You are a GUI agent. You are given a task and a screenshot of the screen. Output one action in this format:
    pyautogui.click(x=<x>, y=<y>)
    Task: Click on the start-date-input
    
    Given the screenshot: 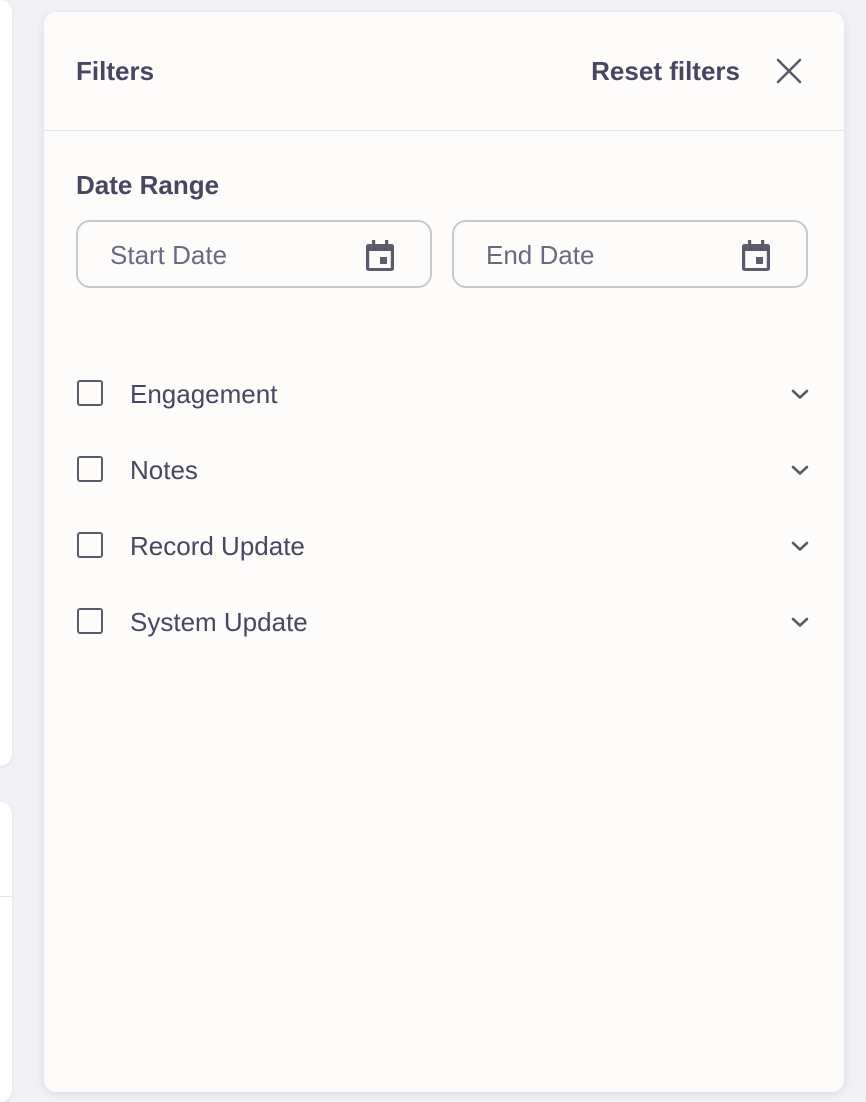 What is the action you would take?
    pyautogui.click(x=230, y=255)
    